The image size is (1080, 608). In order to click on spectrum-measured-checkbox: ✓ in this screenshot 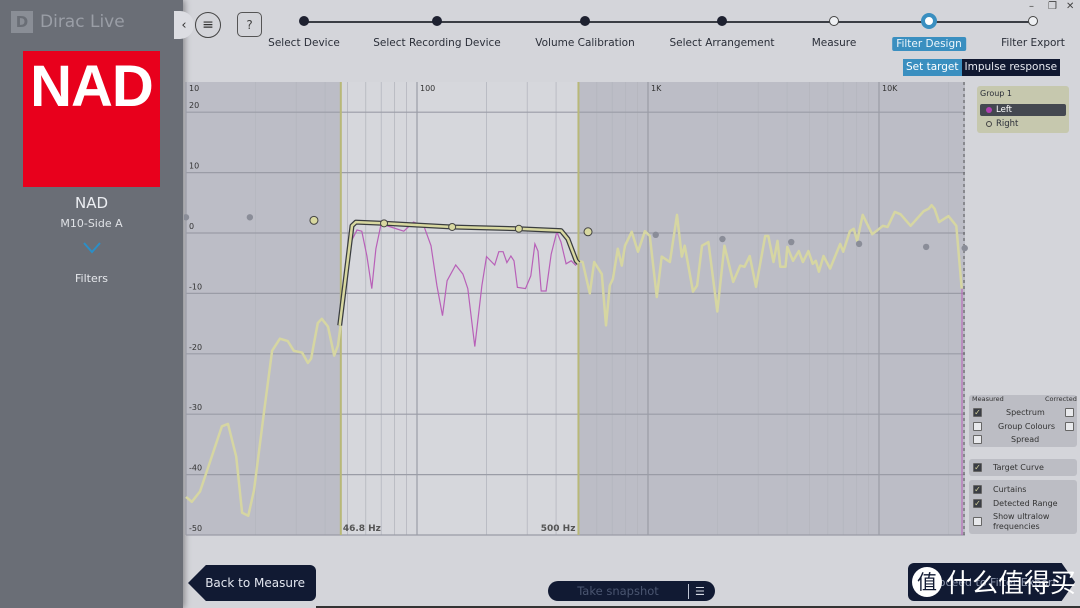, I will do `click(977, 412)`.